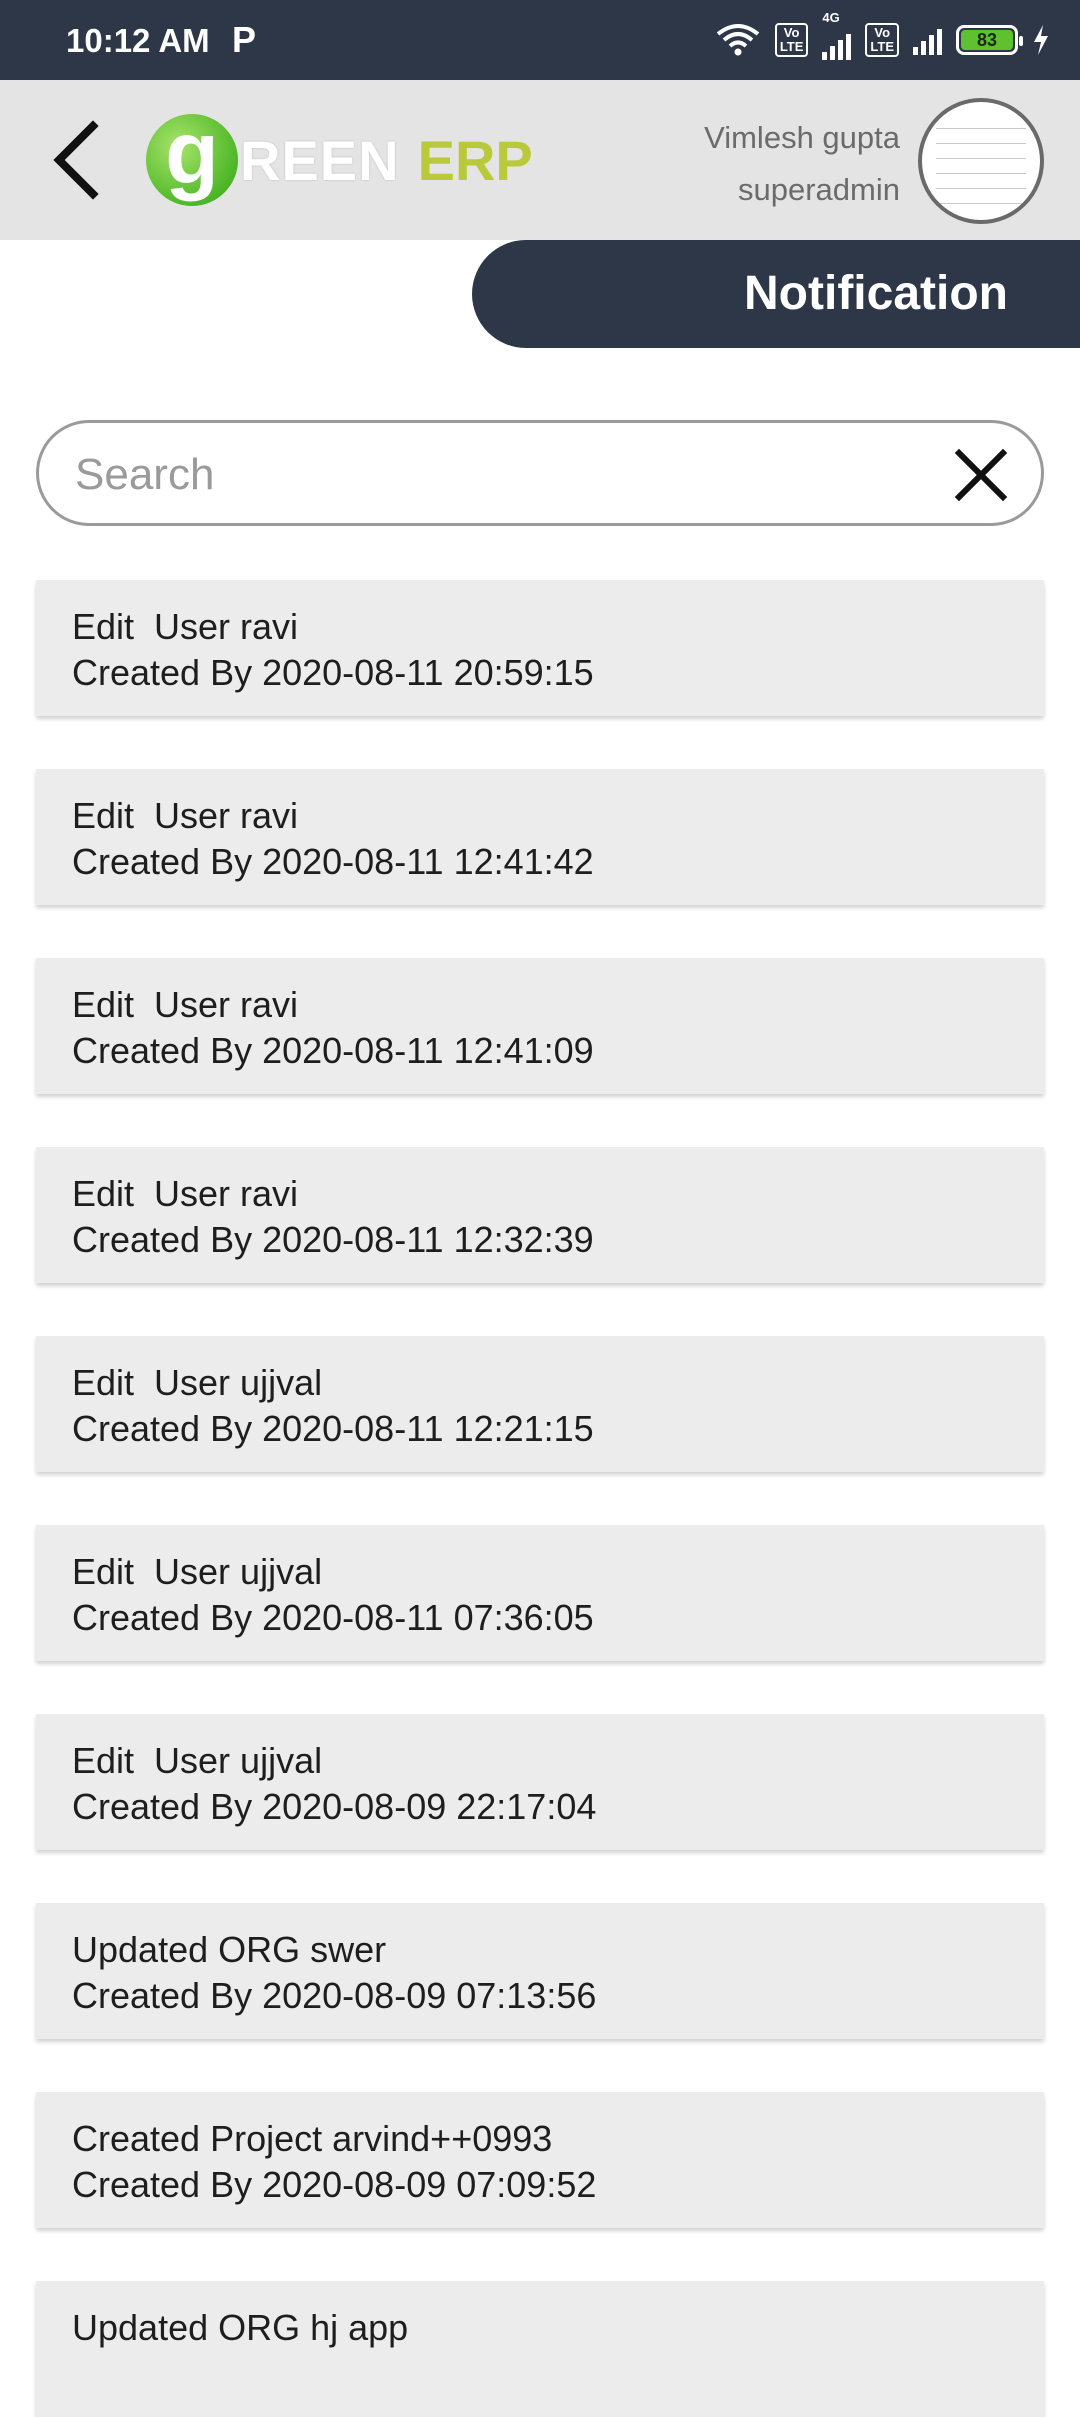 The height and width of the screenshot is (2417, 1080). Describe the element at coordinates (837, 35) in the screenshot. I see `signal-icon-1: 4G` at that location.